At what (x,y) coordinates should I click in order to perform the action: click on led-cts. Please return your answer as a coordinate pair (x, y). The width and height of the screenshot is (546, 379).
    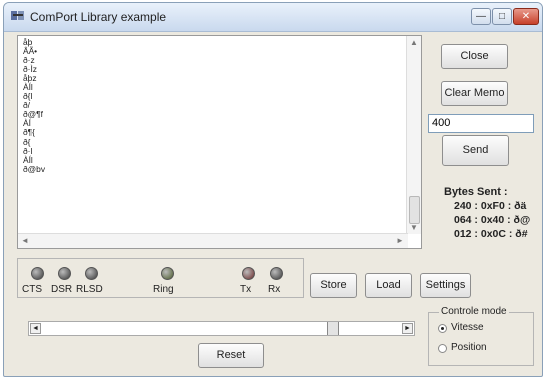
    Looking at the image, I should click on (37, 273).